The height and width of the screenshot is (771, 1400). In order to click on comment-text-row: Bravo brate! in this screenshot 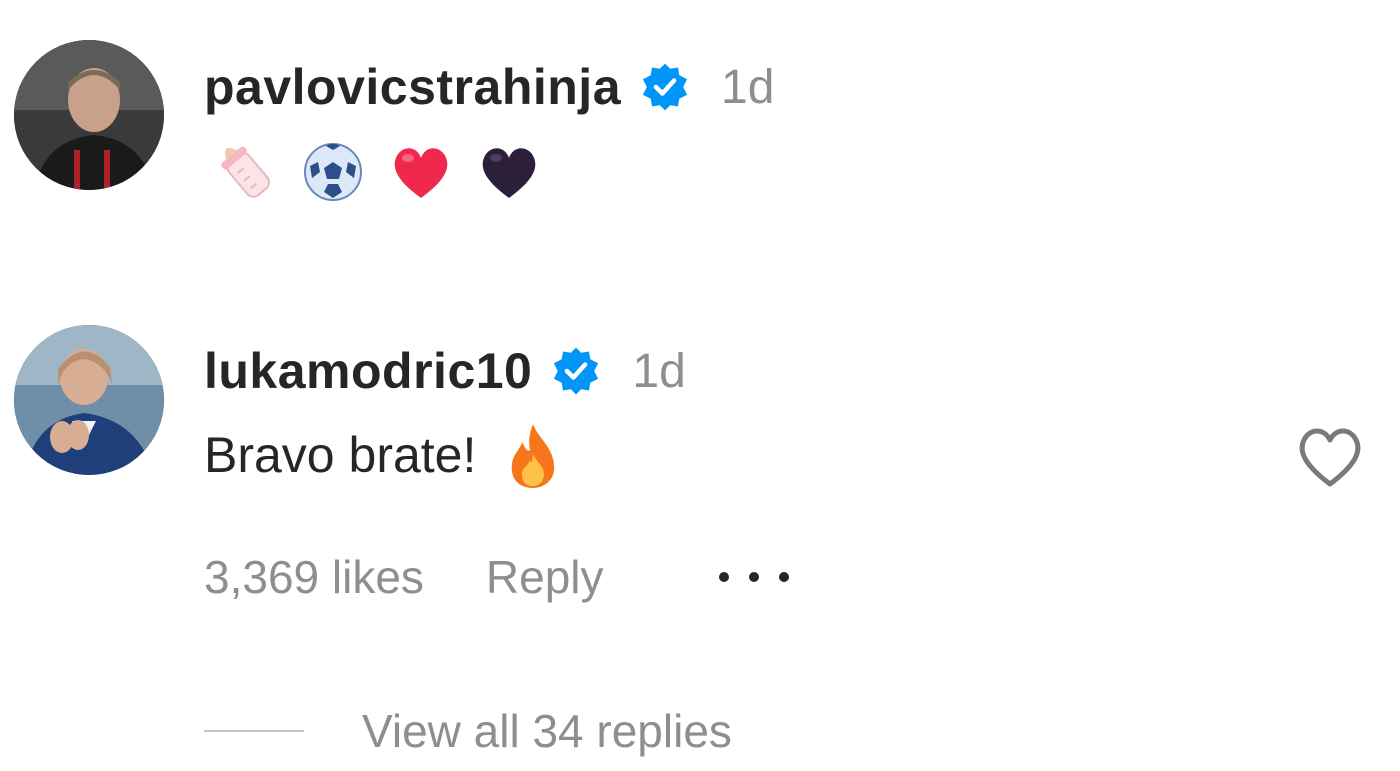, I will do `click(383, 455)`.